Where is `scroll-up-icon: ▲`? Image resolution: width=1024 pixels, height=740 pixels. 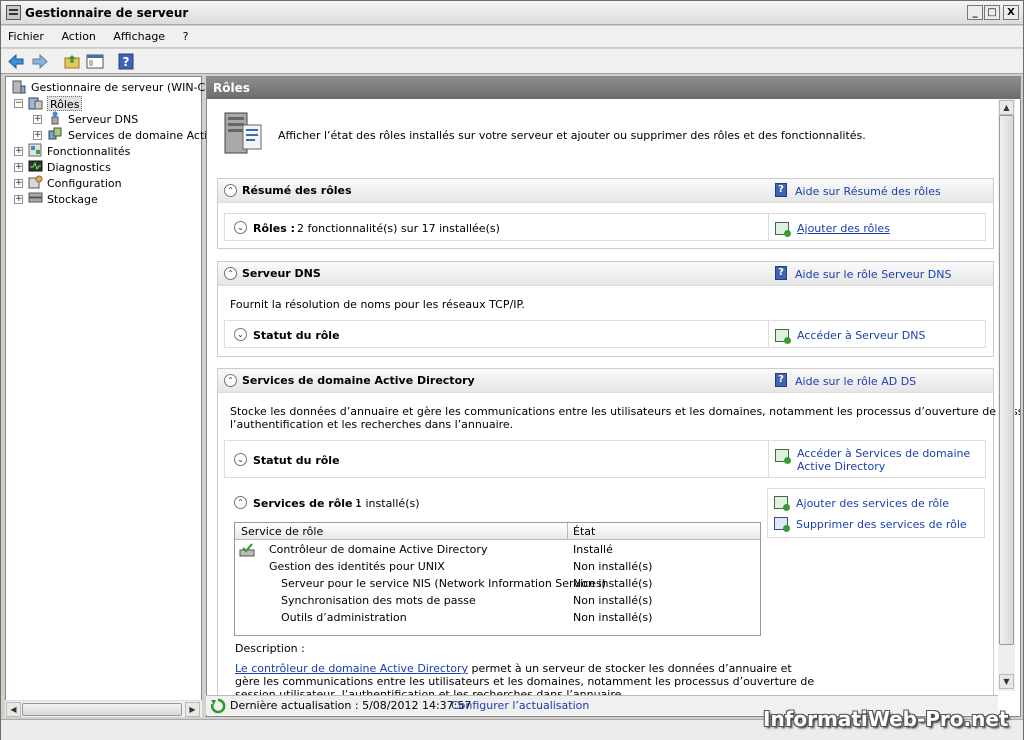
scroll-up-icon: ▲ is located at coordinates (1006, 107).